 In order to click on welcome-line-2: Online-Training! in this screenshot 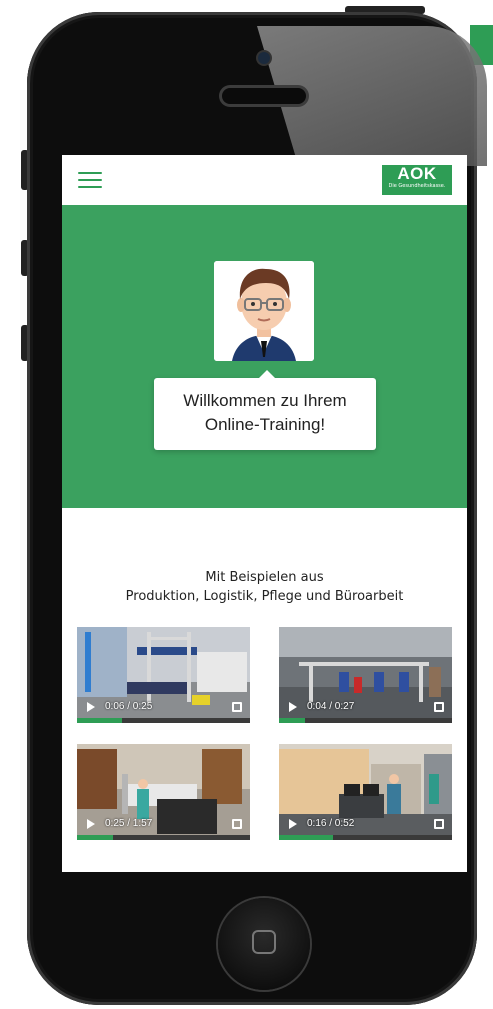, I will do `click(265, 424)`.